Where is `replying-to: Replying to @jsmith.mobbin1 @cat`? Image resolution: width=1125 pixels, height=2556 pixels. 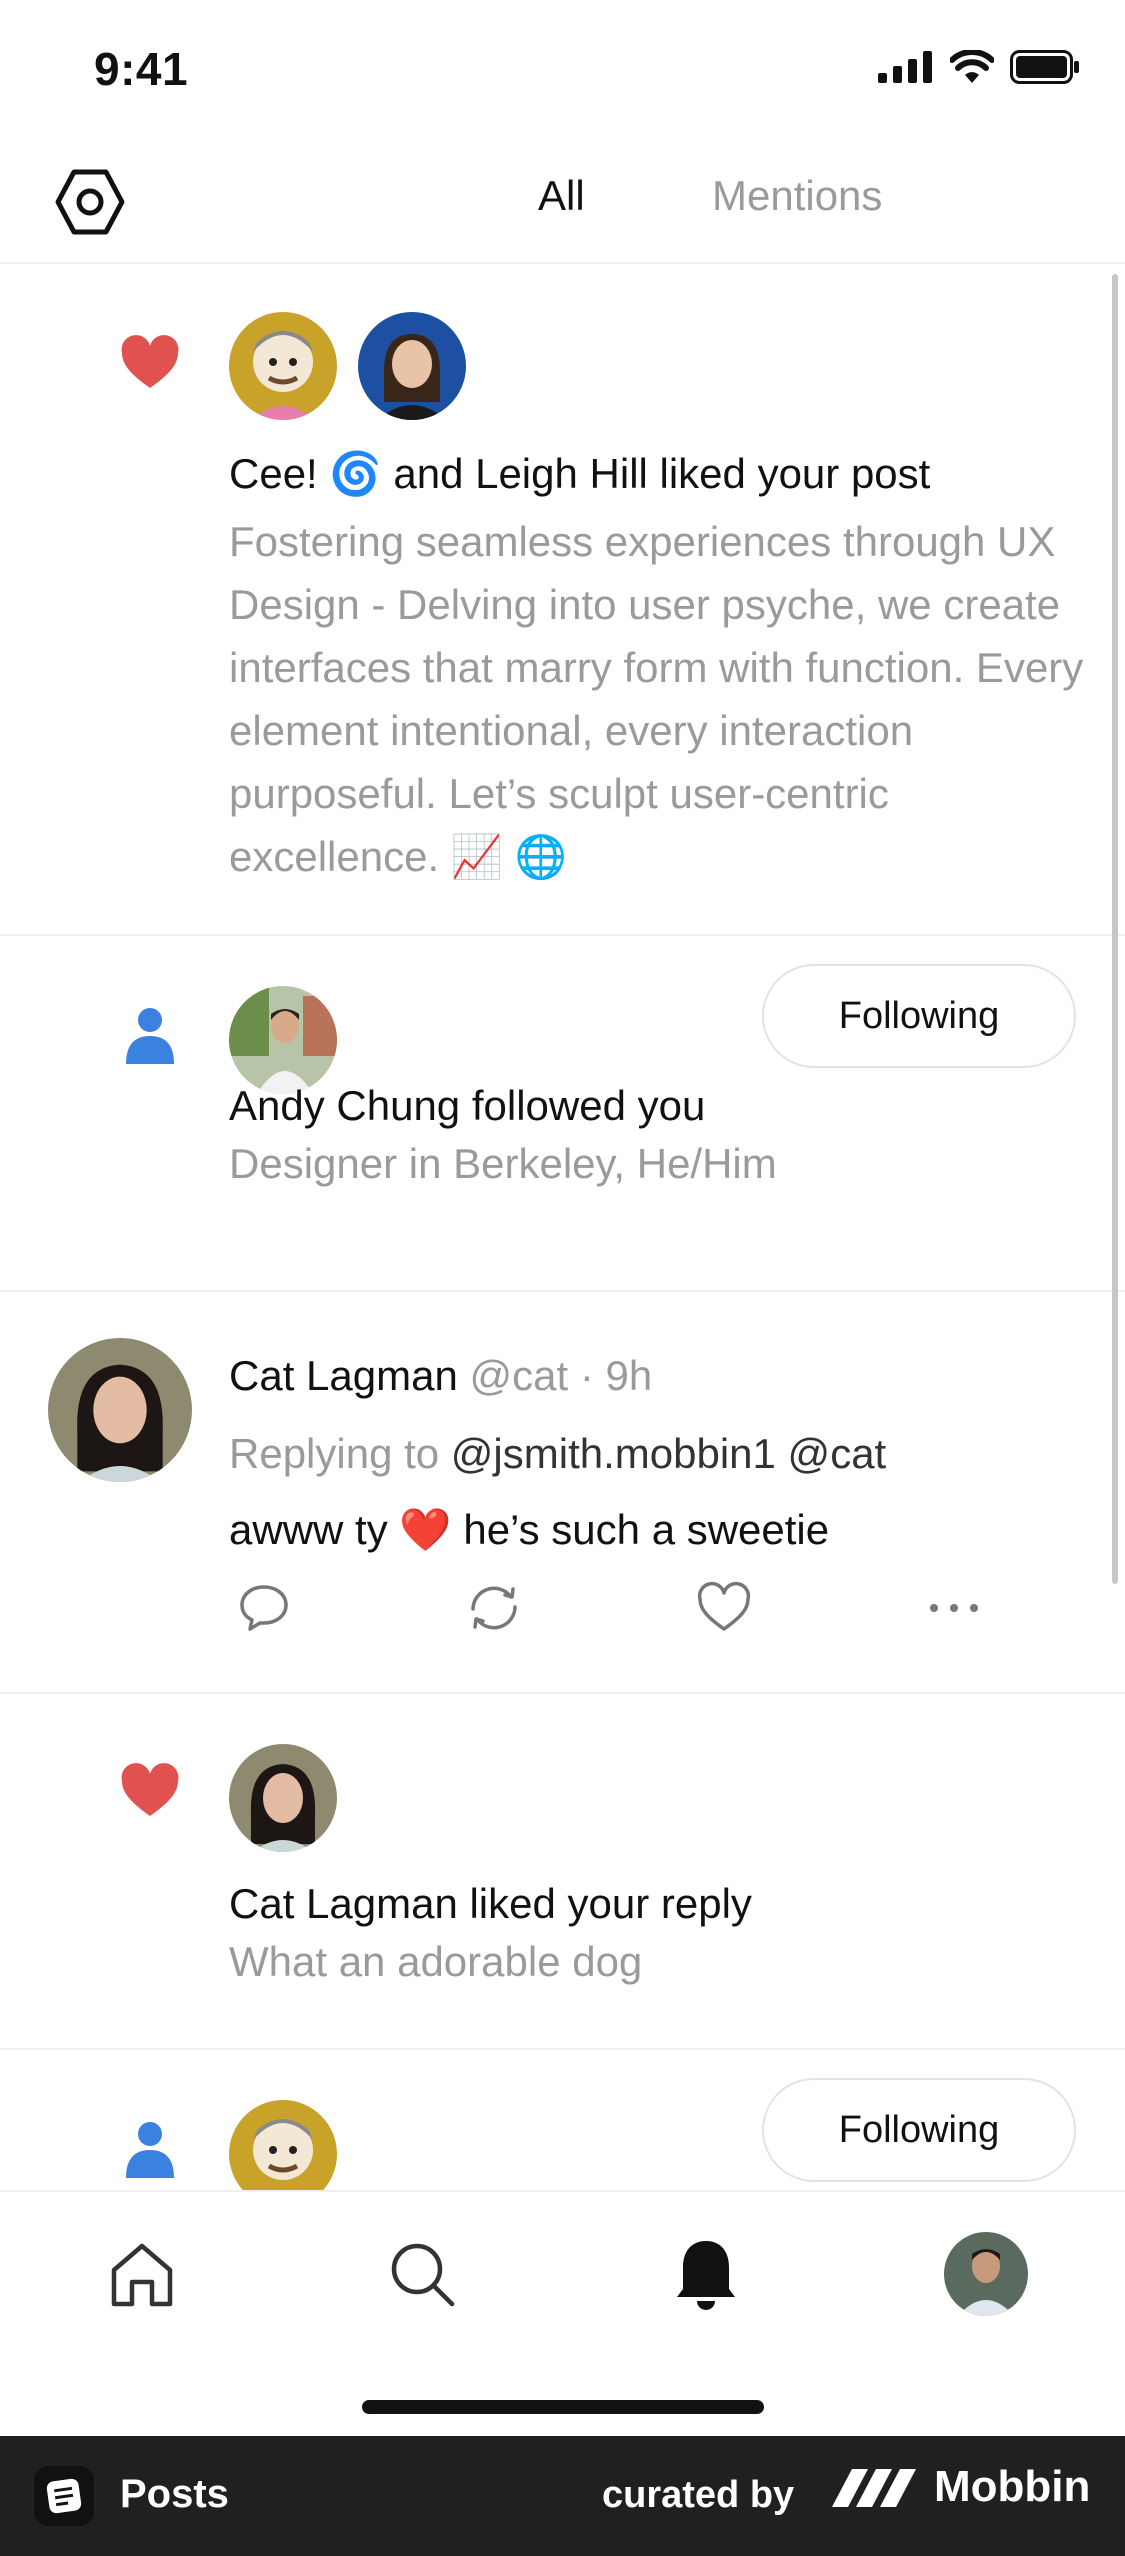
replying-to: Replying to @jsmith.mobbin1 @cat is located at coordinates (557, 1454).